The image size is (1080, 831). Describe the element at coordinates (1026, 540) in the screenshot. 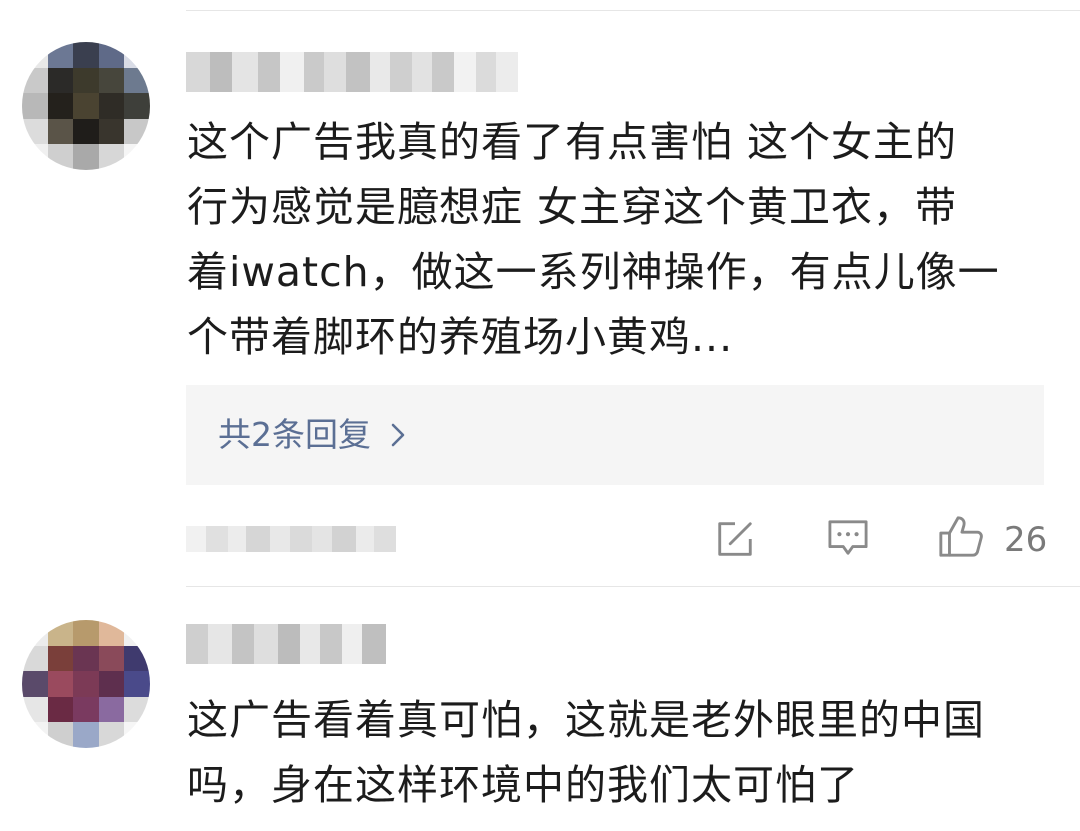

I see `like-count: 26` at that location.